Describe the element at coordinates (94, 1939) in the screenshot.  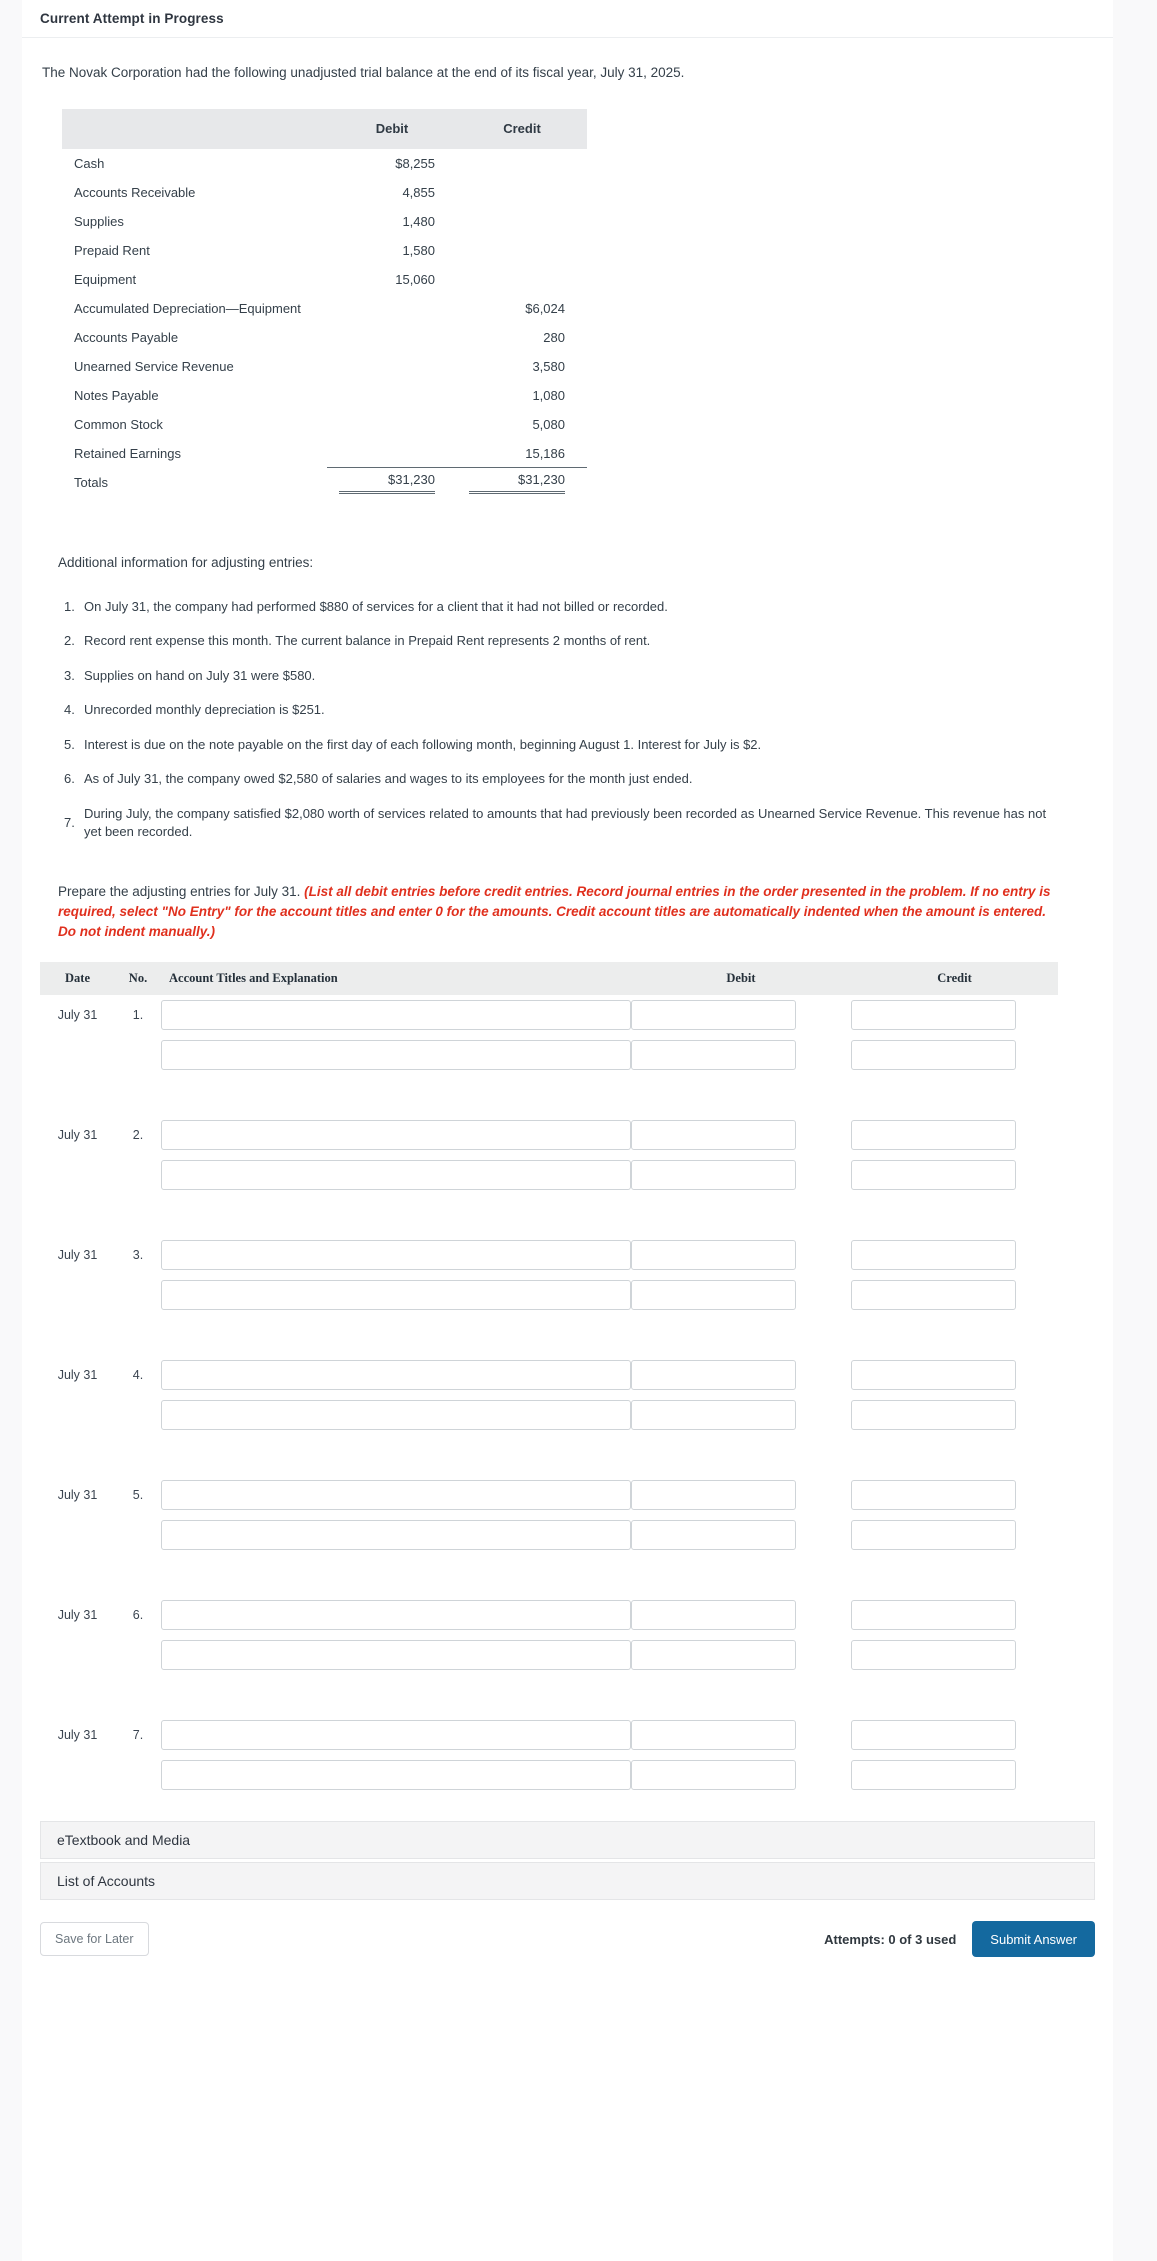
I see `save-for-later-button: Save for Later` at that location.